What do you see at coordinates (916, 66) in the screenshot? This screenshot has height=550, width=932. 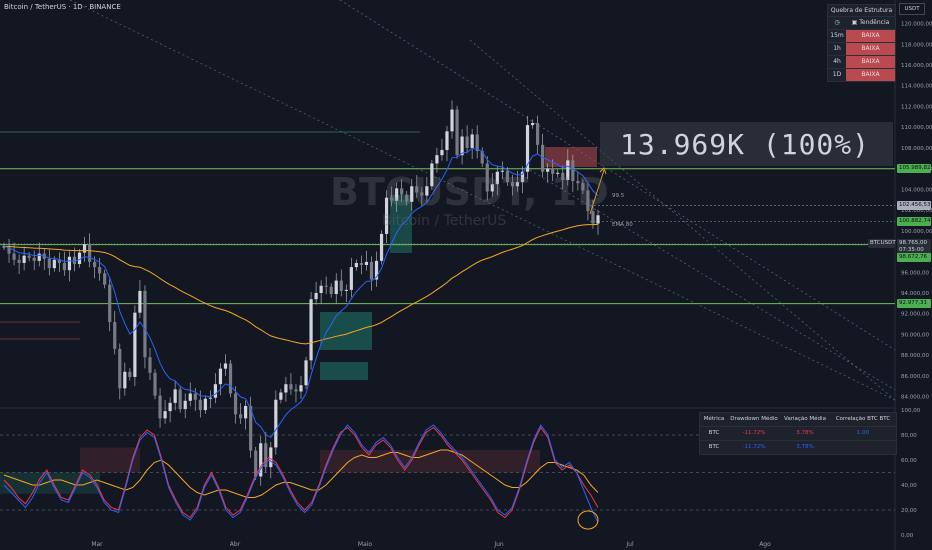 I see `price-tick: 116.000,00` at bounding box center [916, 66].